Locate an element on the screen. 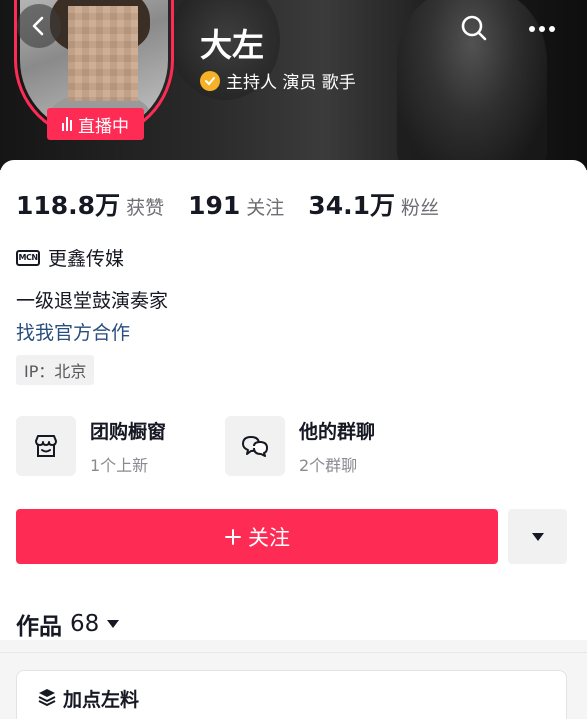 The height and width of the screenshot is (719, 587). ip-location-tag: IP：北京 is located at coordinates (55, 370).